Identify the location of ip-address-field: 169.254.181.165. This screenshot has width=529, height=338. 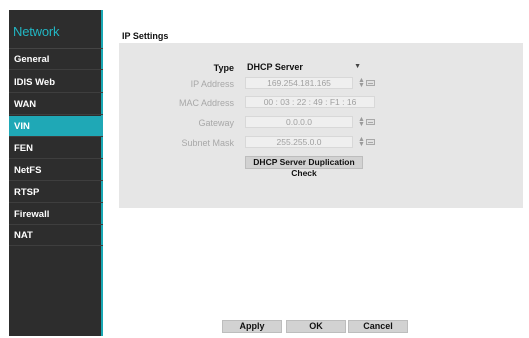
(299, 83).